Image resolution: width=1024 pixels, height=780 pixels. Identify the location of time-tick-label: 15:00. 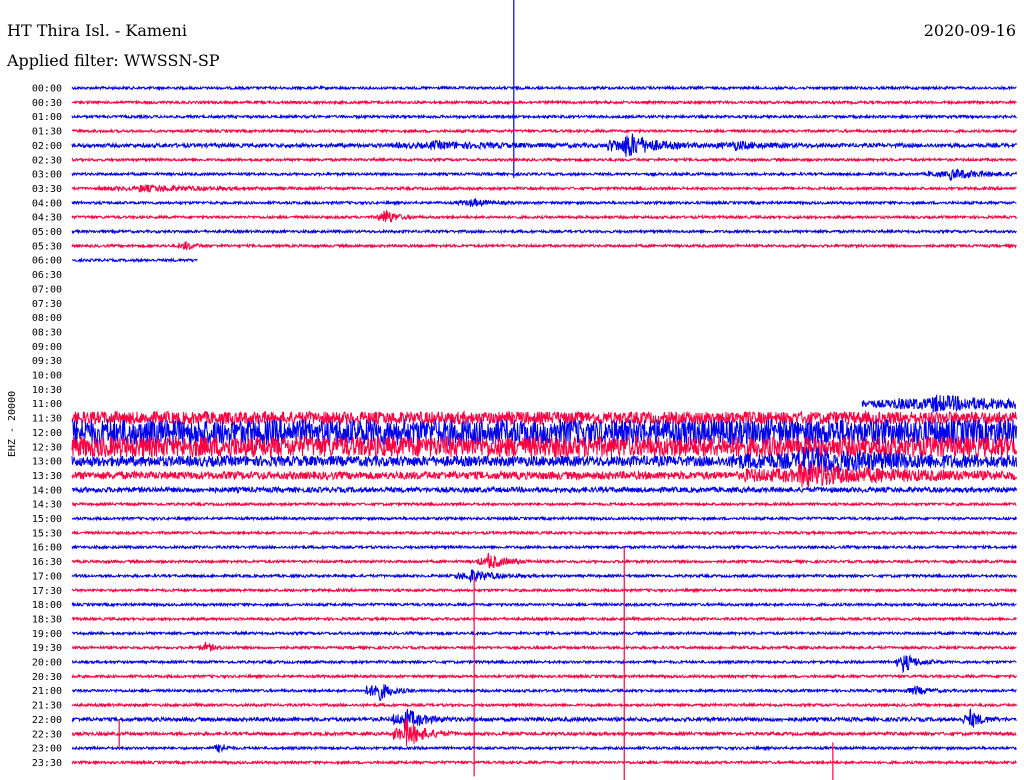
(47, 519).